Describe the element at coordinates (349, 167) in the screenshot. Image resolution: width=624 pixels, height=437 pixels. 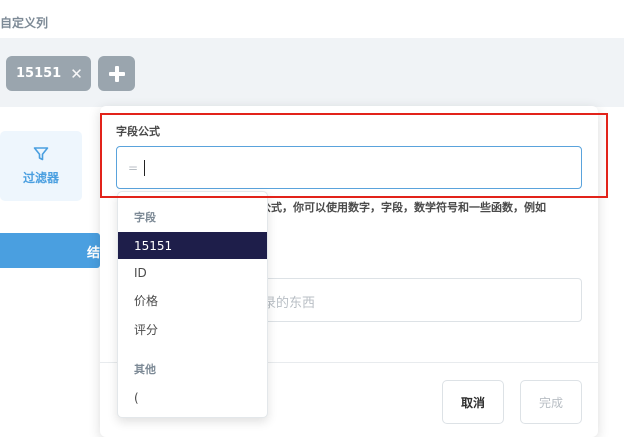
I see `formula-input: =` at that location.